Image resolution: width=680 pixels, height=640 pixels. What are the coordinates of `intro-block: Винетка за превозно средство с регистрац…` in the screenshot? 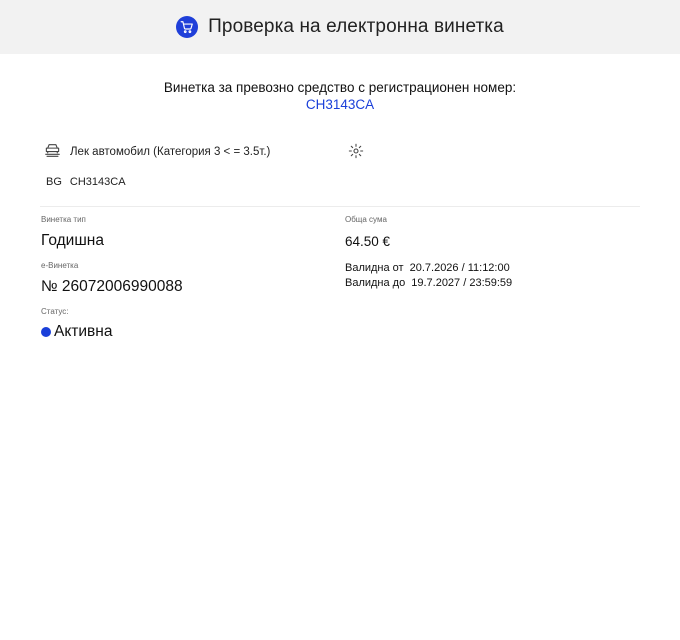 It's located at (340, 96).